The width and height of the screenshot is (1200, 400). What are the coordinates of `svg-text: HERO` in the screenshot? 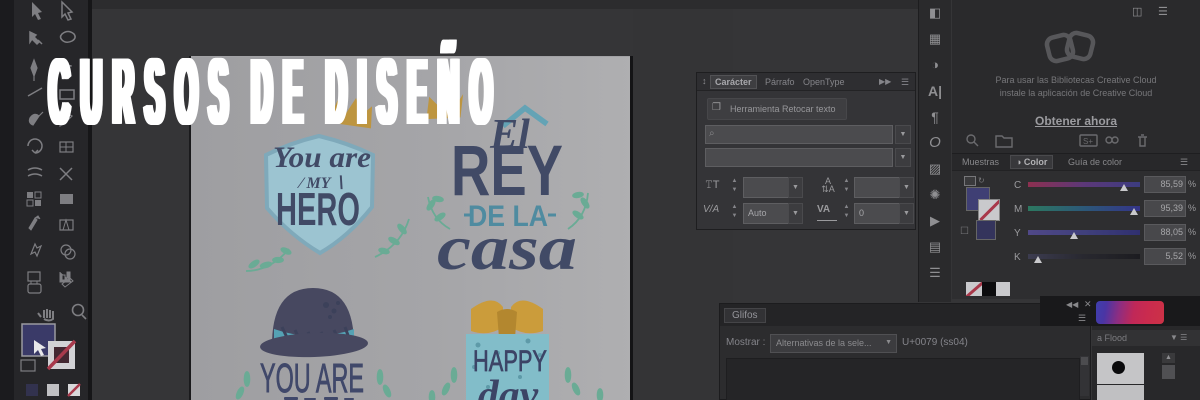 It's located at (318, 209).